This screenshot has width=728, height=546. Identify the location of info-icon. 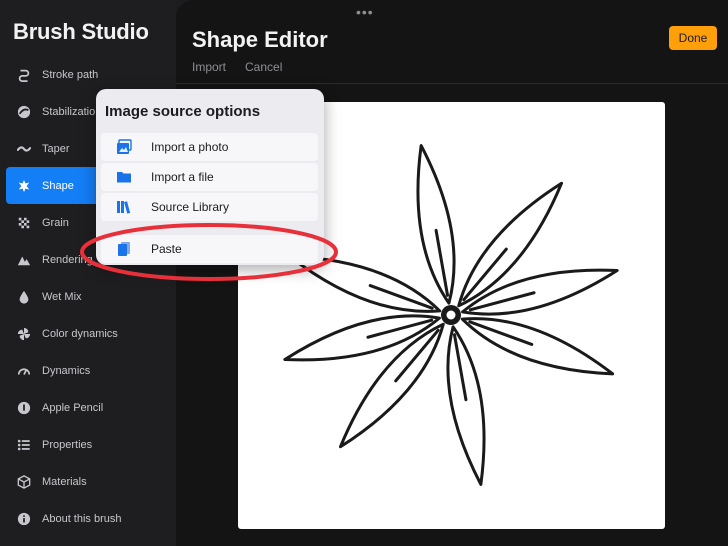
(24, 519).